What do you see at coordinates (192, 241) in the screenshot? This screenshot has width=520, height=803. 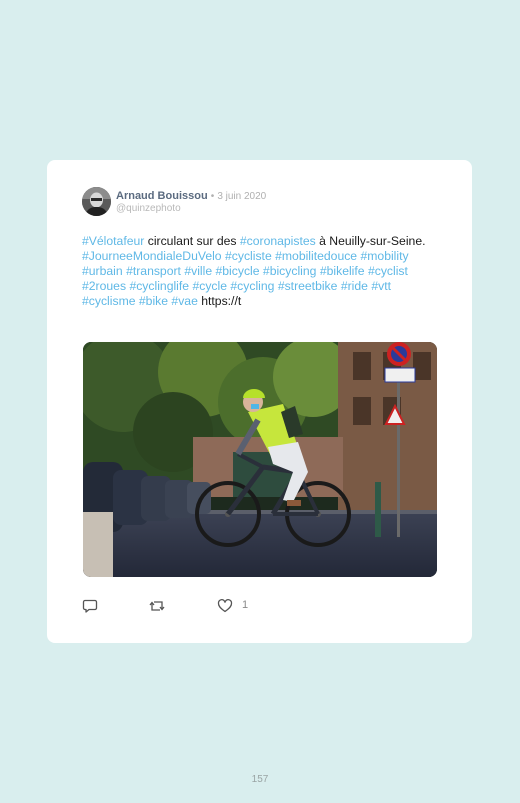 I see `tweet-text-segment: circulant sur des` at bounding box center [192, 241].